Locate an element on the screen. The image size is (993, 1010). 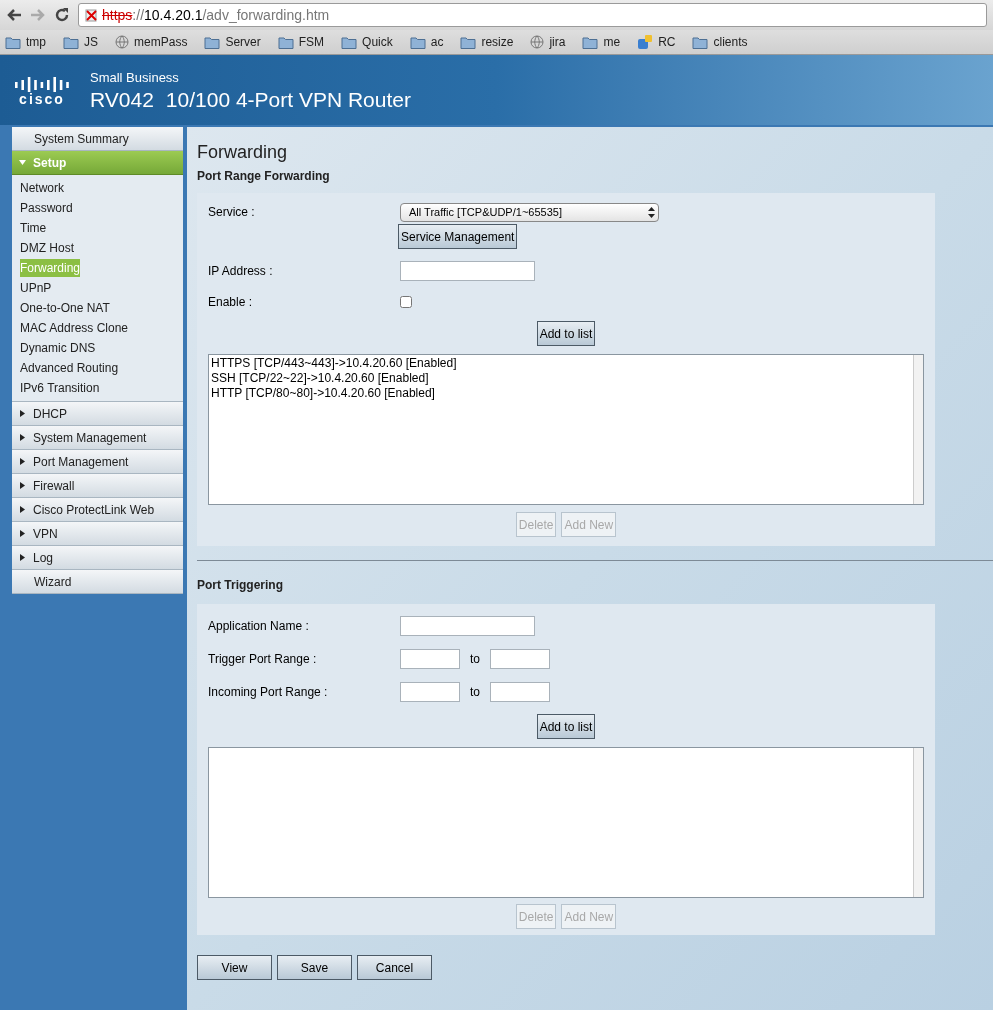
brand-text: Small Business is located at coordinates (135, 78).